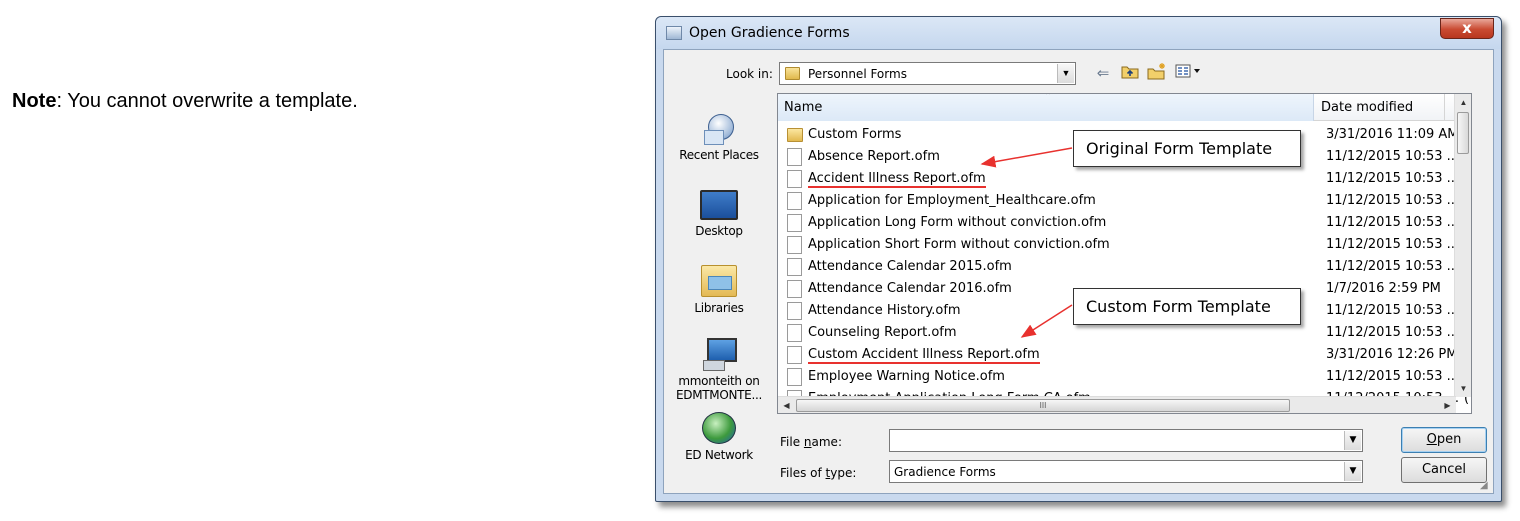 The height and width of the screenshot is (521, 1520). Describe the element at coordinates (1187, 306) in the screenshot. I see `callout-custom-template: Custom Form Template` at that location.